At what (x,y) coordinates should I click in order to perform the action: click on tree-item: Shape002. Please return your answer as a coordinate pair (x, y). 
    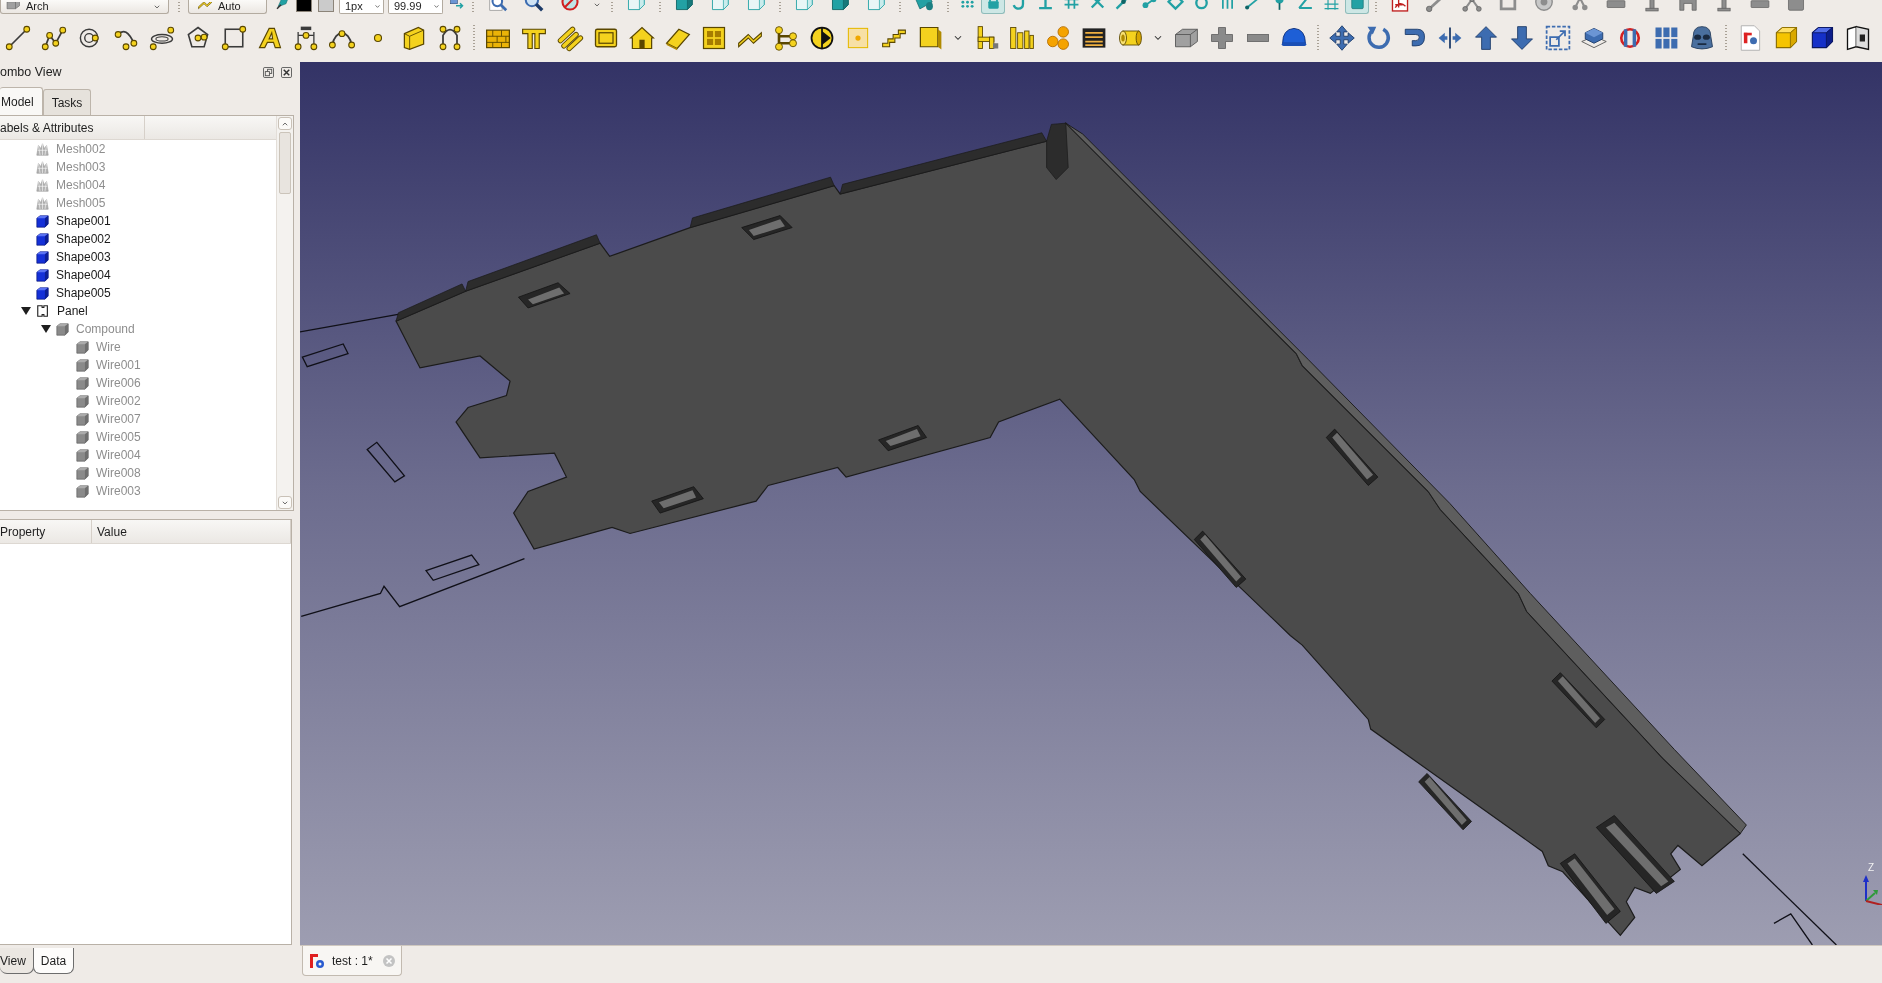
    Looking at the image, I should click on (83, 239).